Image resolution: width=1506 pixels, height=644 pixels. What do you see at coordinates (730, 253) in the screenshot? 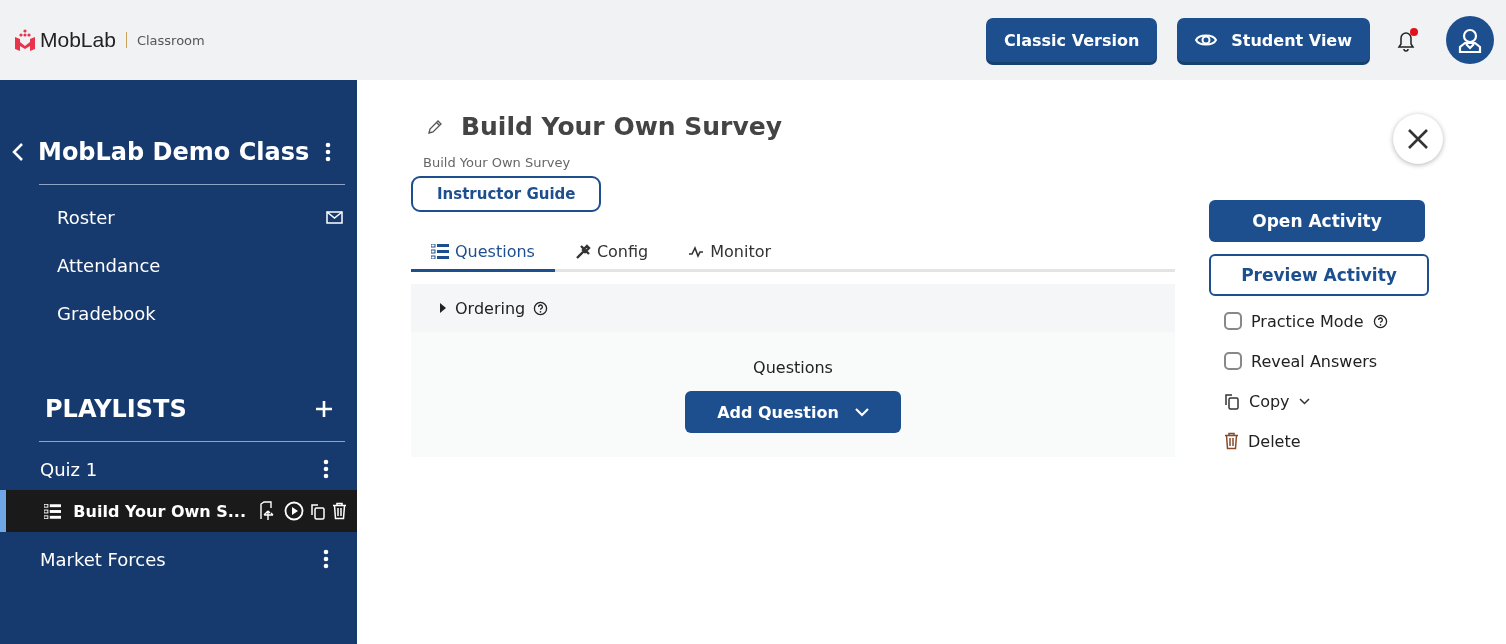
I see `tab: Monitor` at bounding box center [730, 253].